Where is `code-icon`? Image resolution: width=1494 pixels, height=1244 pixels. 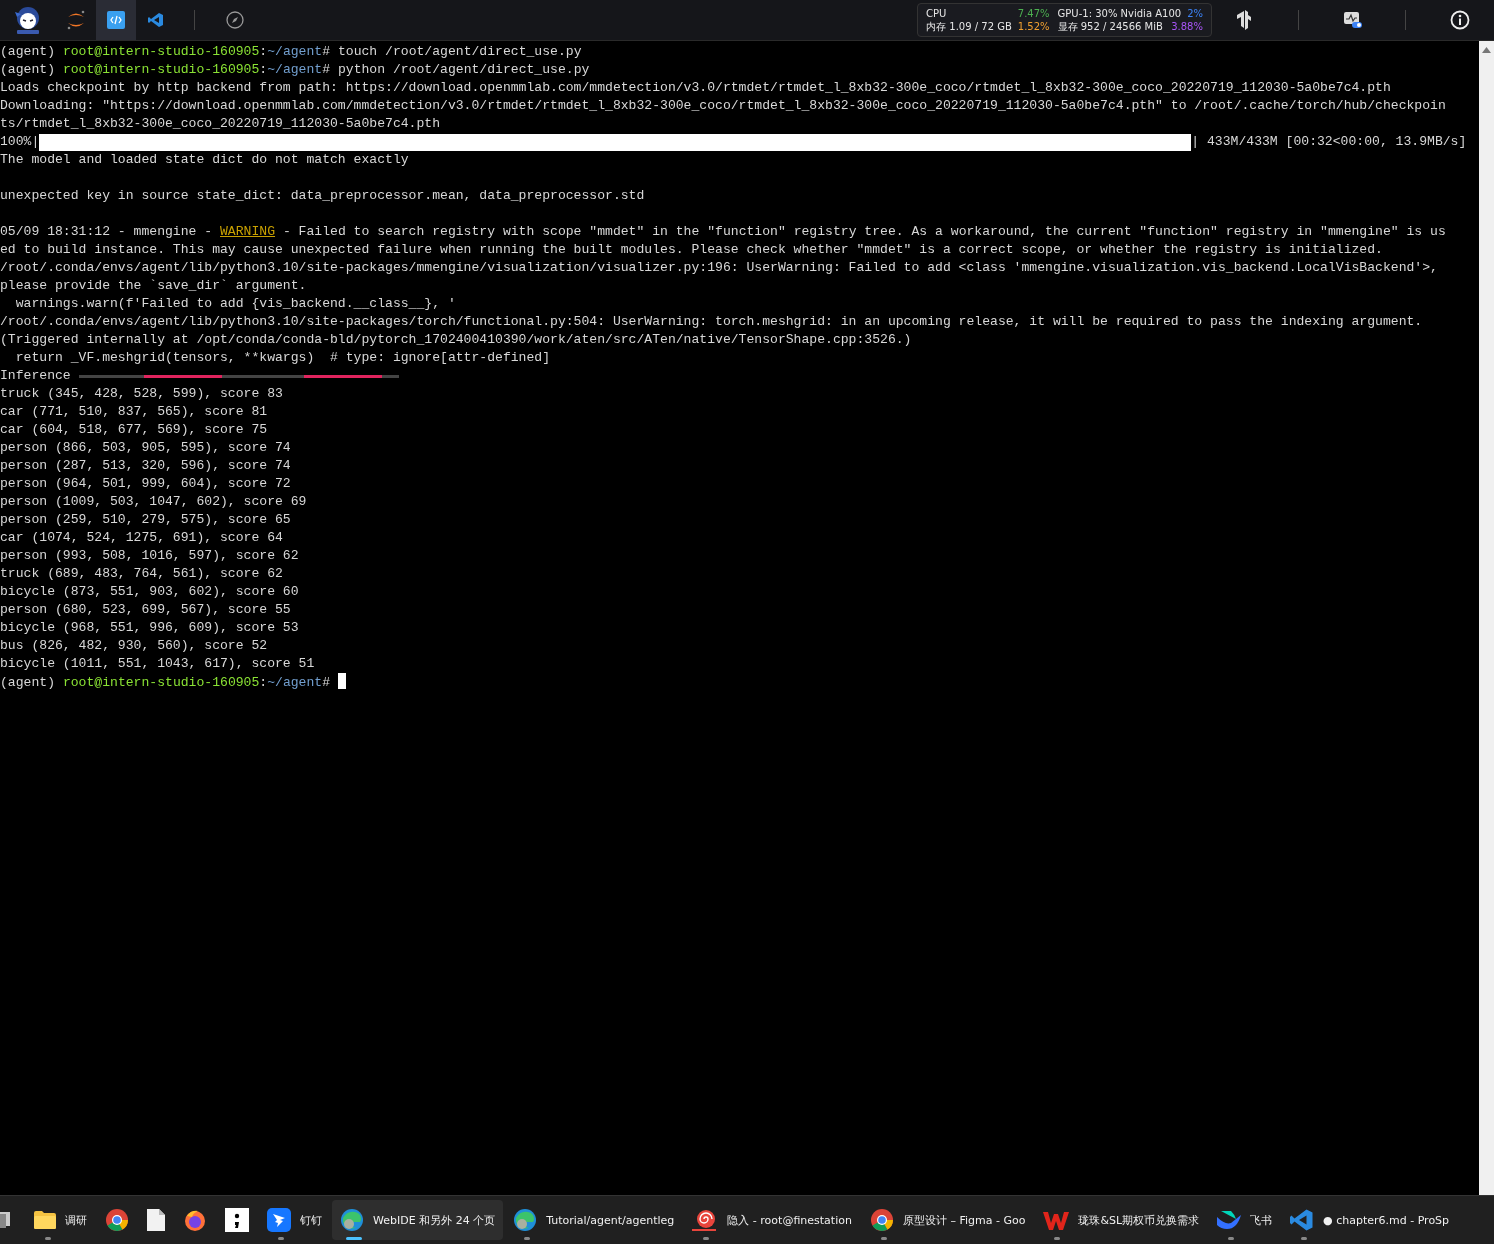 code-icon is located at coordinates (116, 20).